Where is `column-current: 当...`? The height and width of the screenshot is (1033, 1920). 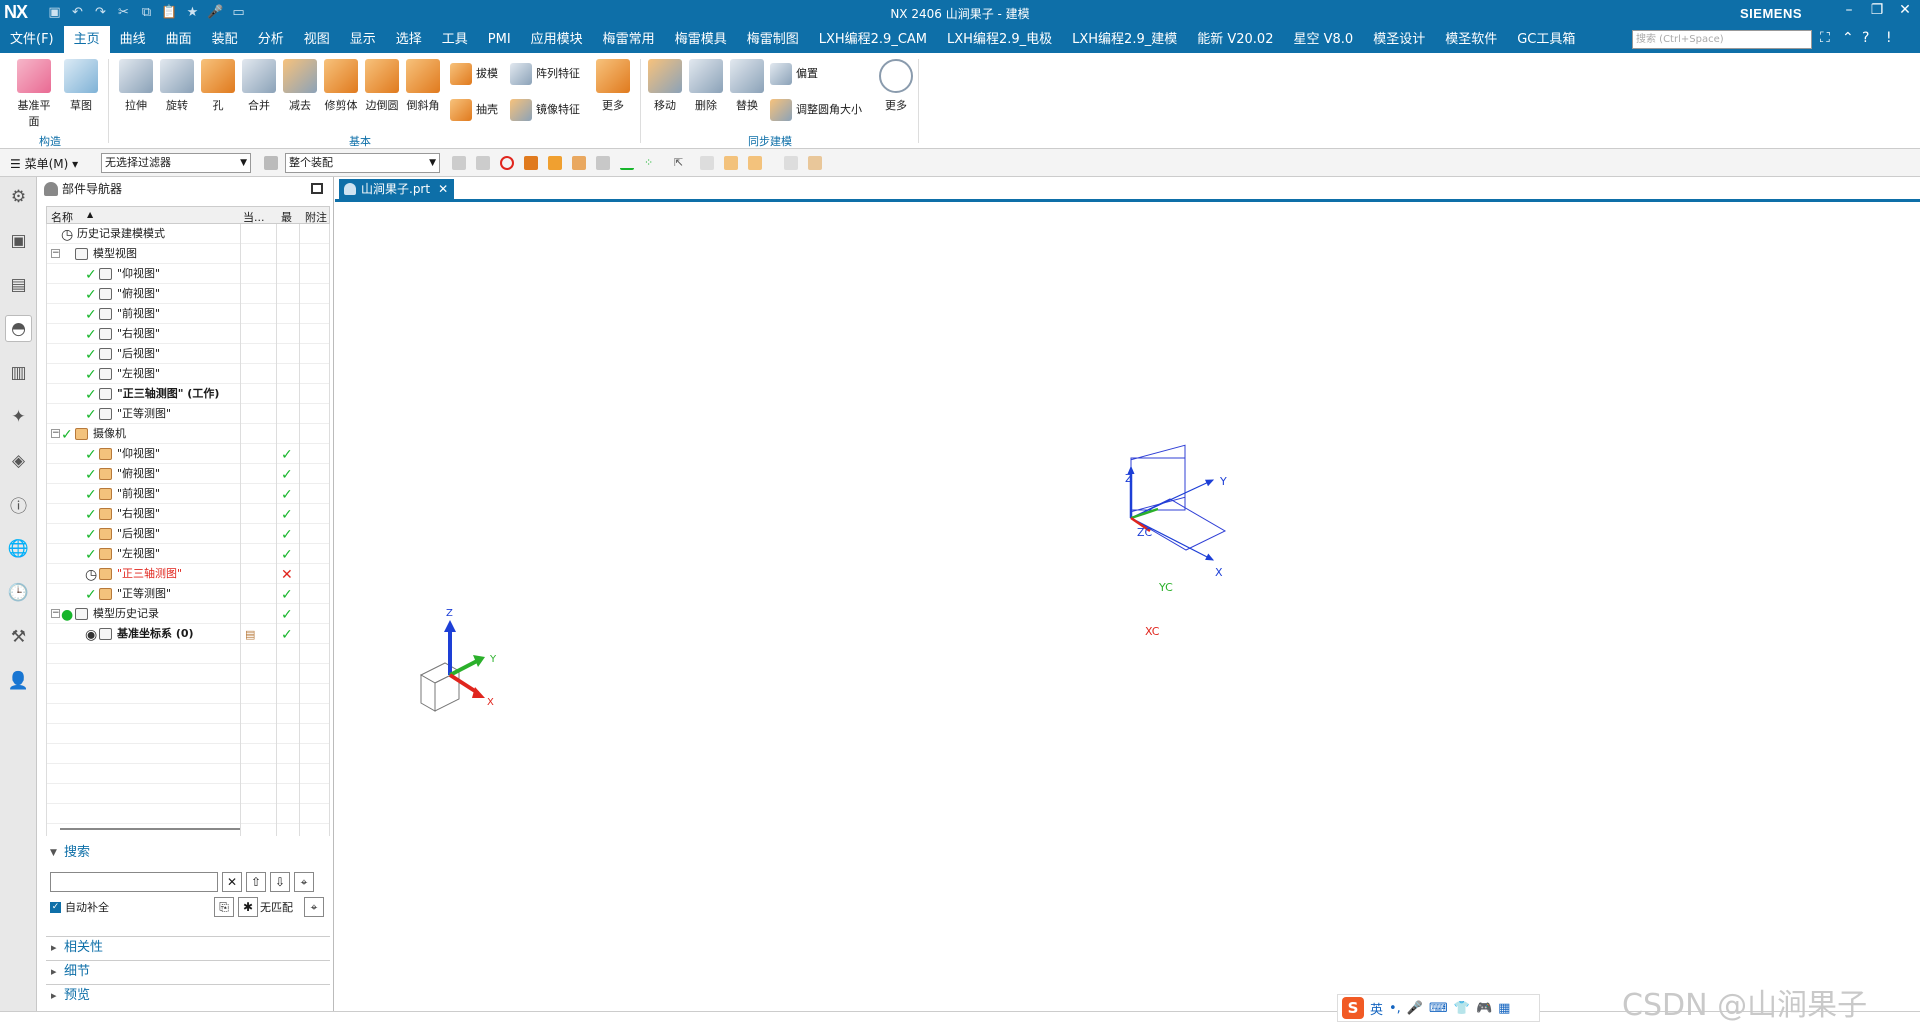 column-current: 当... is located at coordinates (254, 217).